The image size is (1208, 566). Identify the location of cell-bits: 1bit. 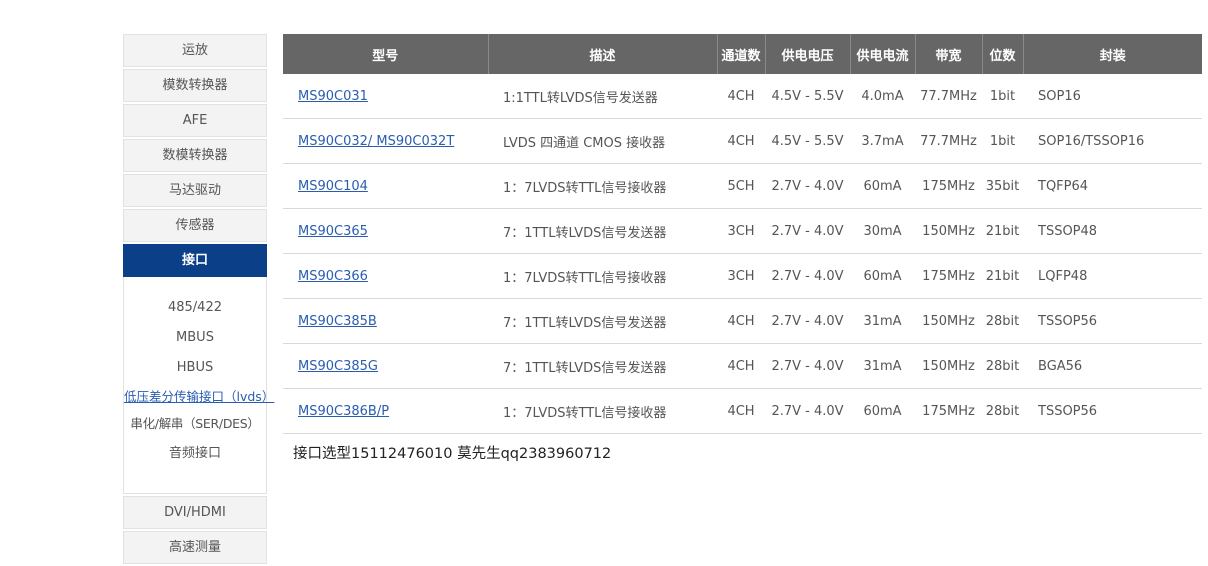
(1002, 141).